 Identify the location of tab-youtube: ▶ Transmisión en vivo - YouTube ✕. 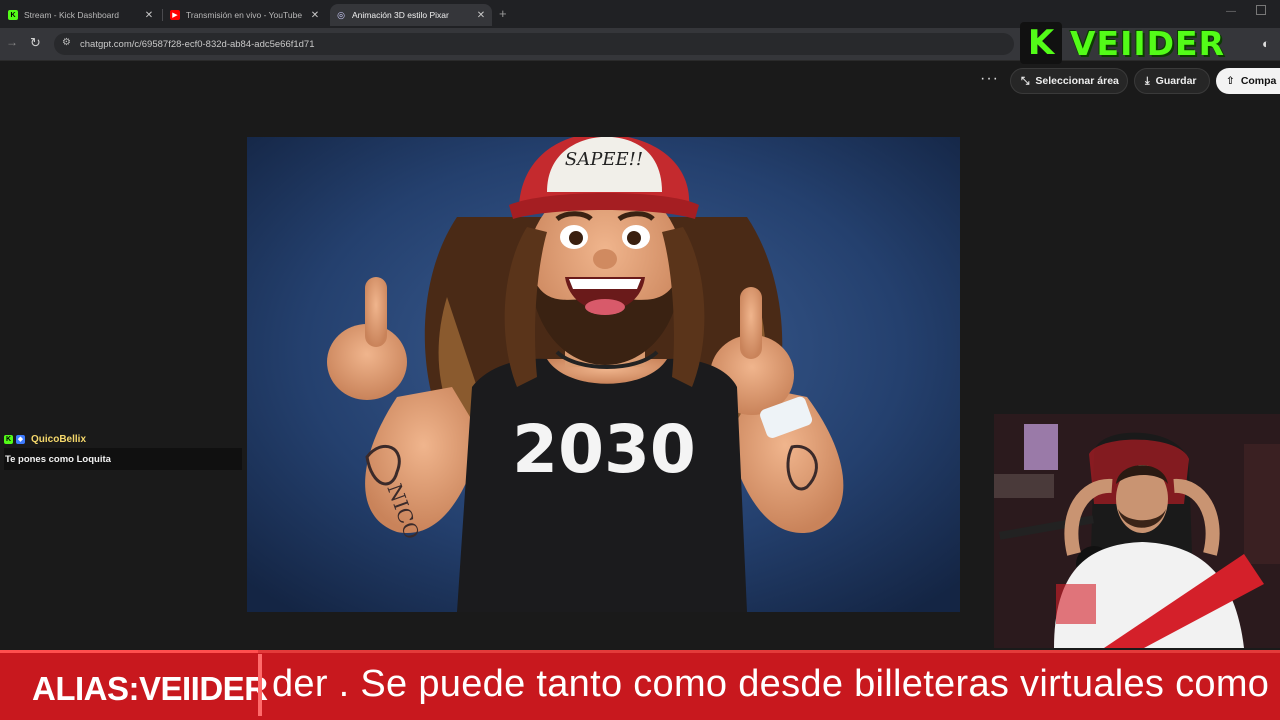
(245, 15).